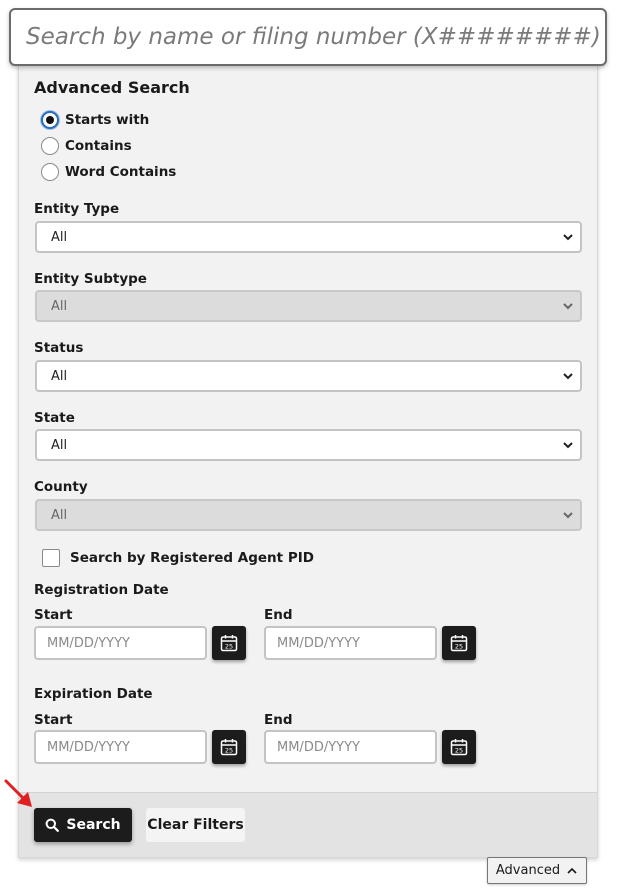 This screenshot has height=895, width=617. Describe the element at coordinates (572, 870) in the screenshot. I see `chevron-up-icon` at that location.